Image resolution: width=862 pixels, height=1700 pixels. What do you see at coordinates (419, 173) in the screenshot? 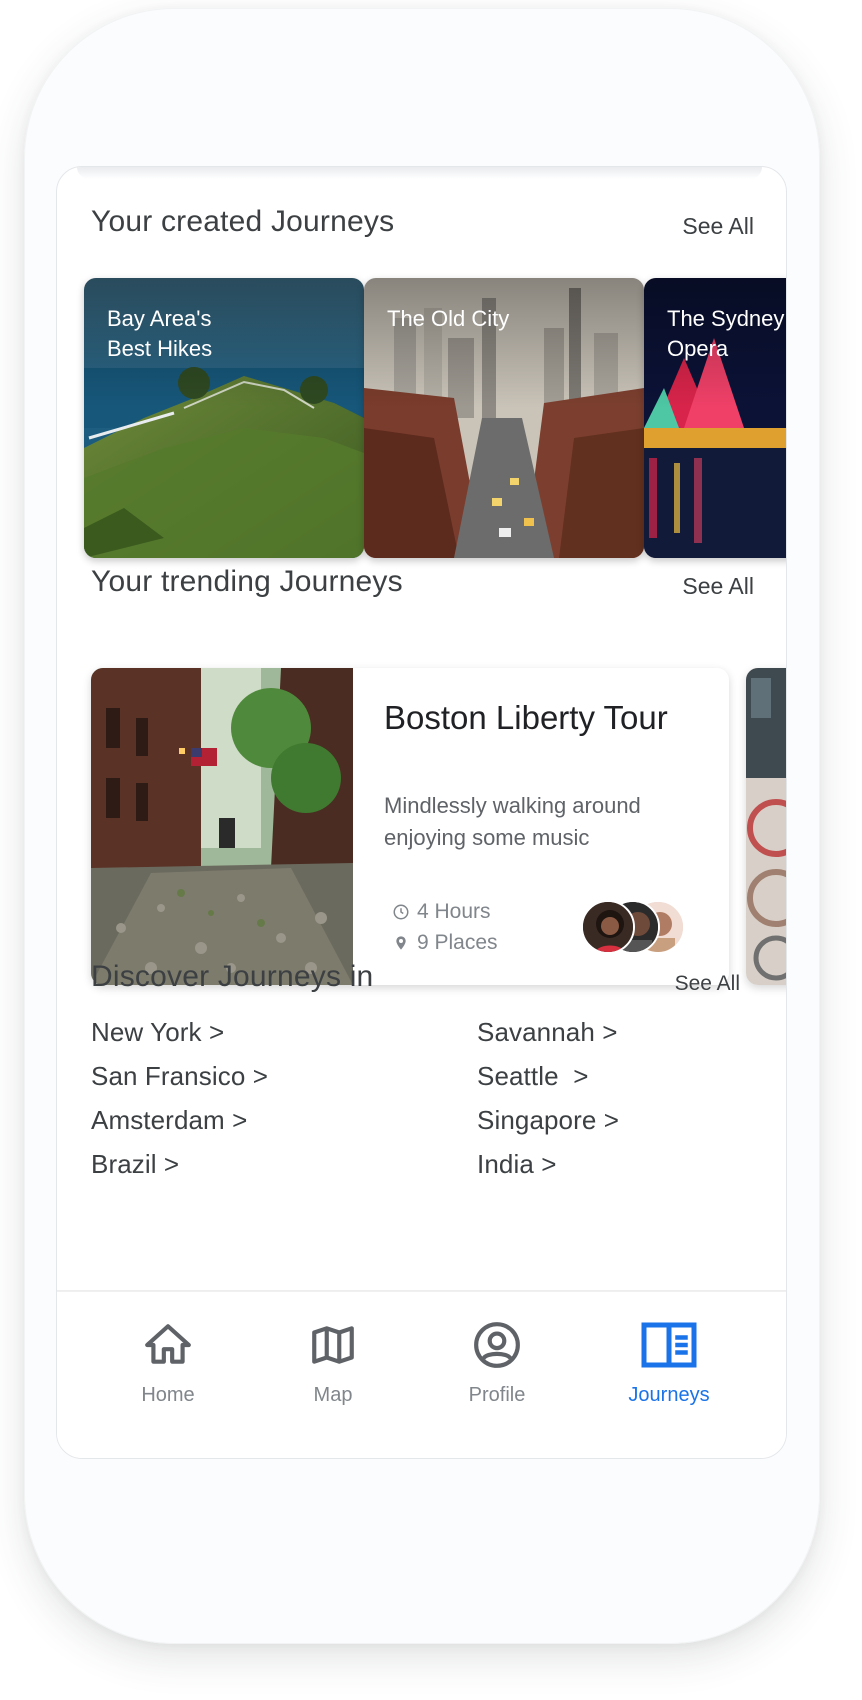
I see `scroll-fade` at bounding box center [419, 173].